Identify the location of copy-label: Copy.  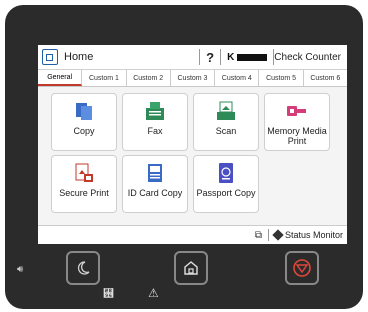
(84, 131).